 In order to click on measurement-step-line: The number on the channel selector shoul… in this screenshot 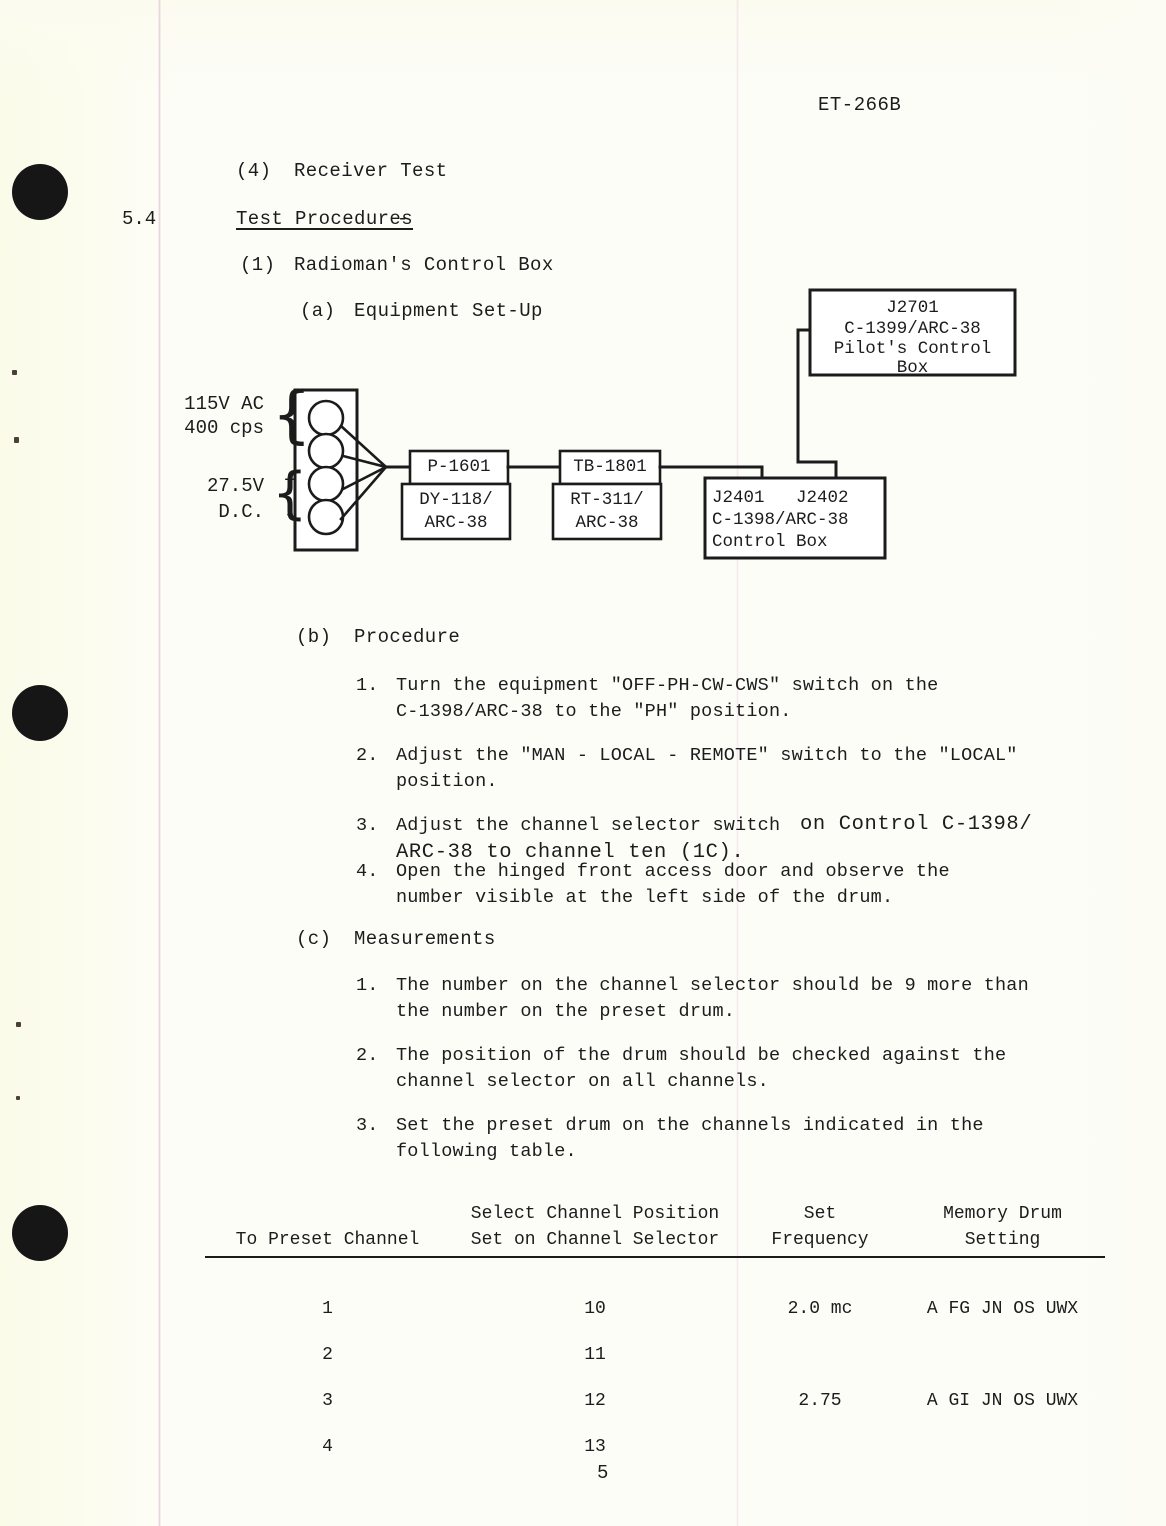, I will do `click(712, 985)`.